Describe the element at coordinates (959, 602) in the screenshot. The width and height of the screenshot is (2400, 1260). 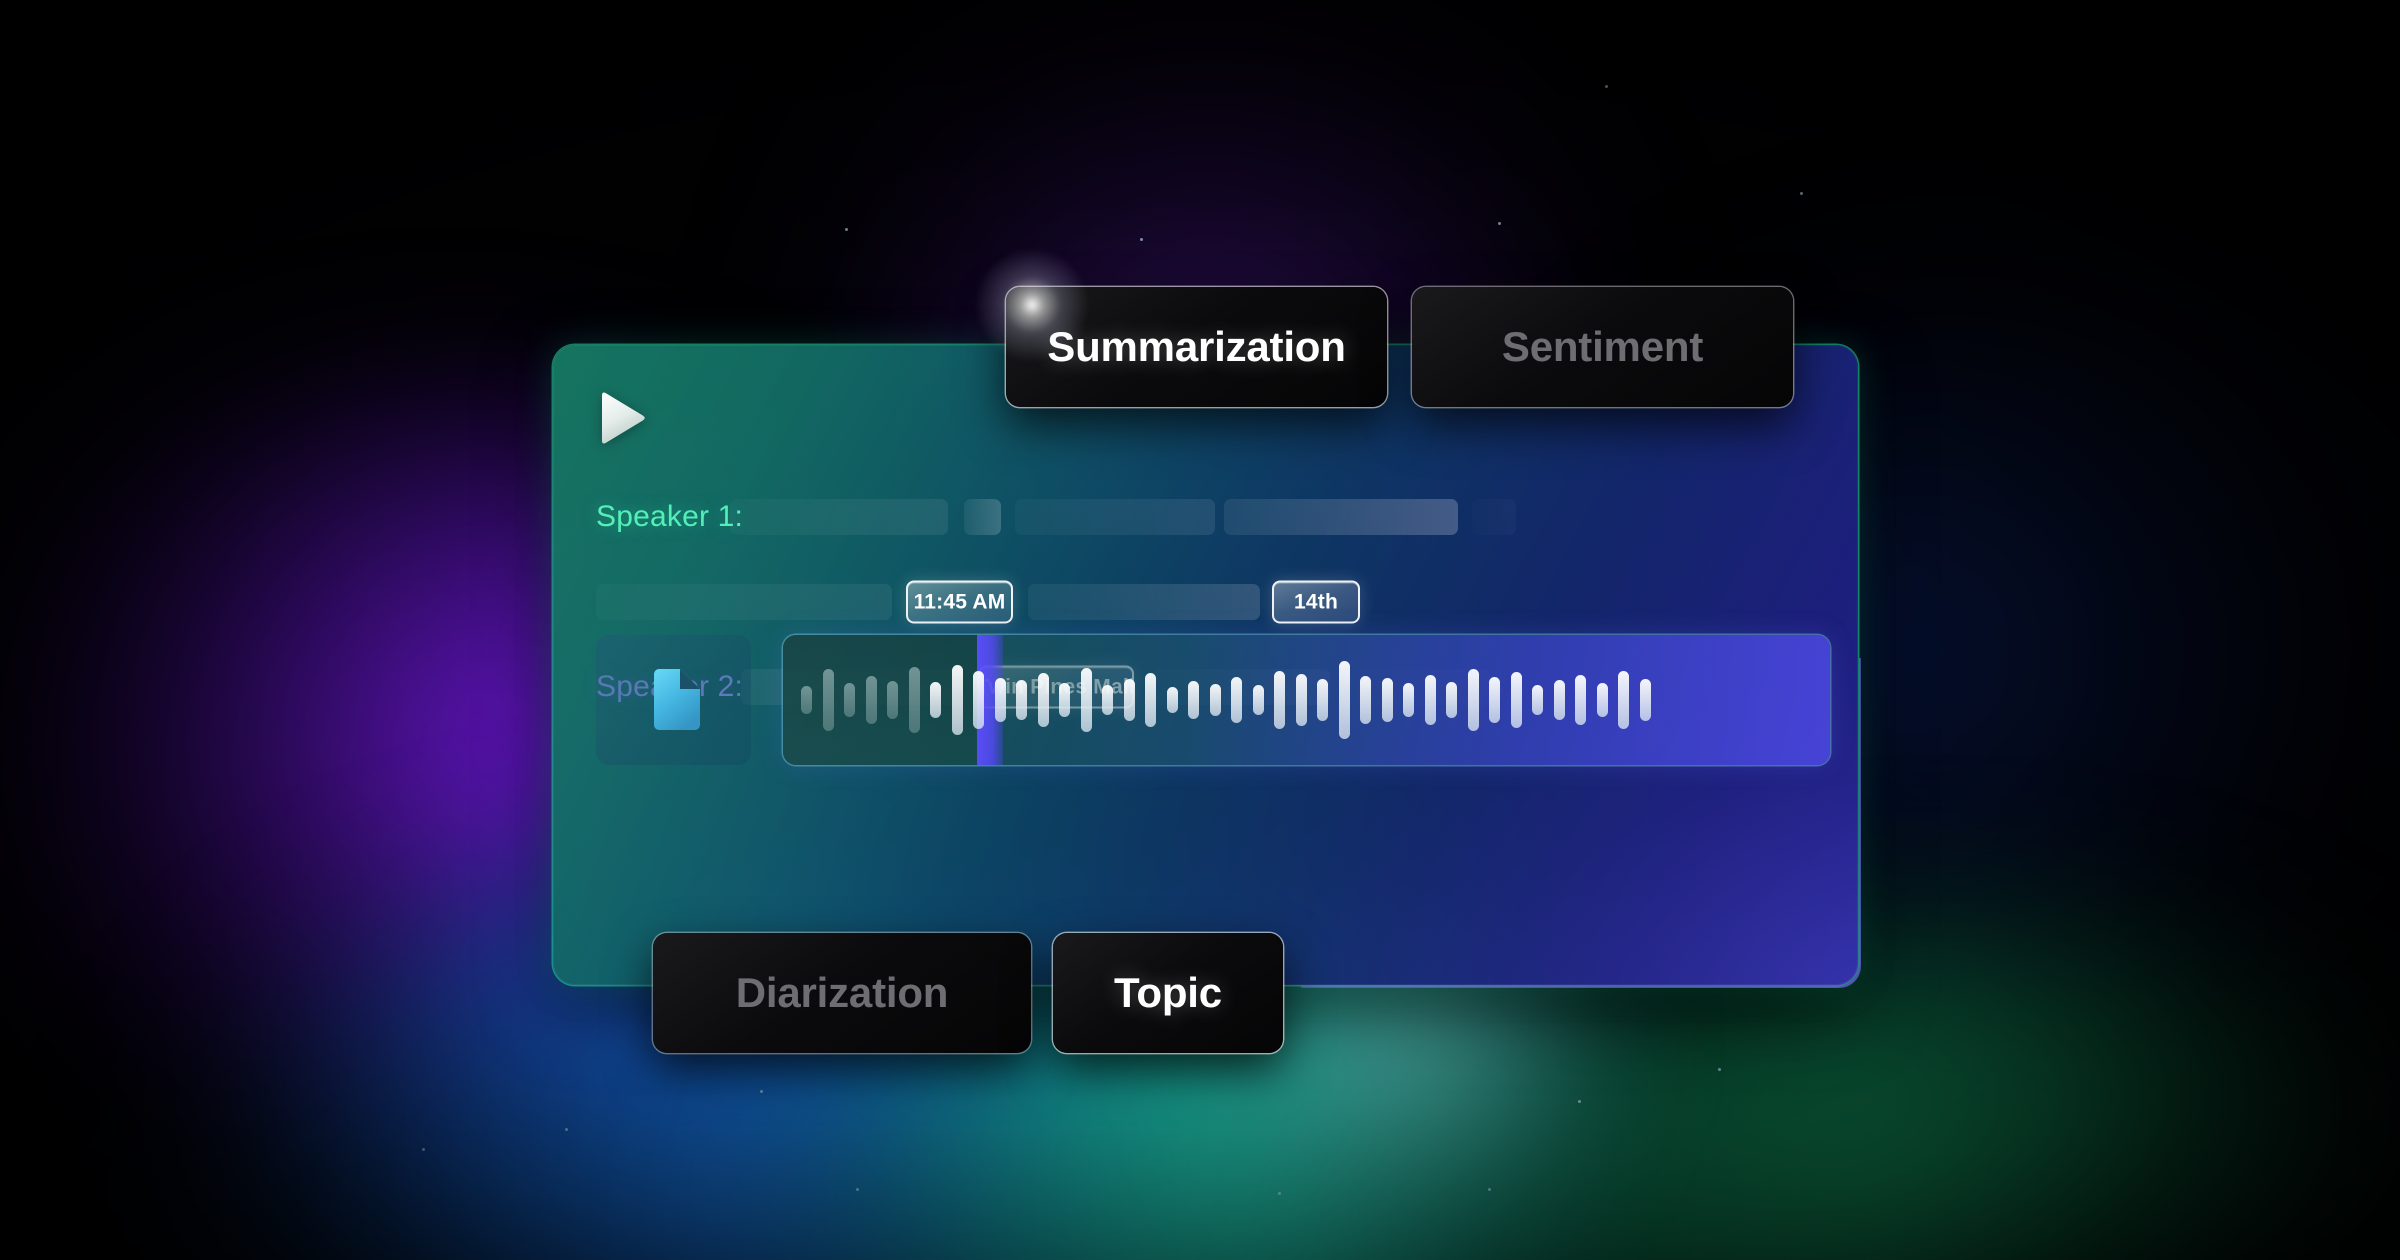
I see `entity-pill: 11:45 AM` at that location.